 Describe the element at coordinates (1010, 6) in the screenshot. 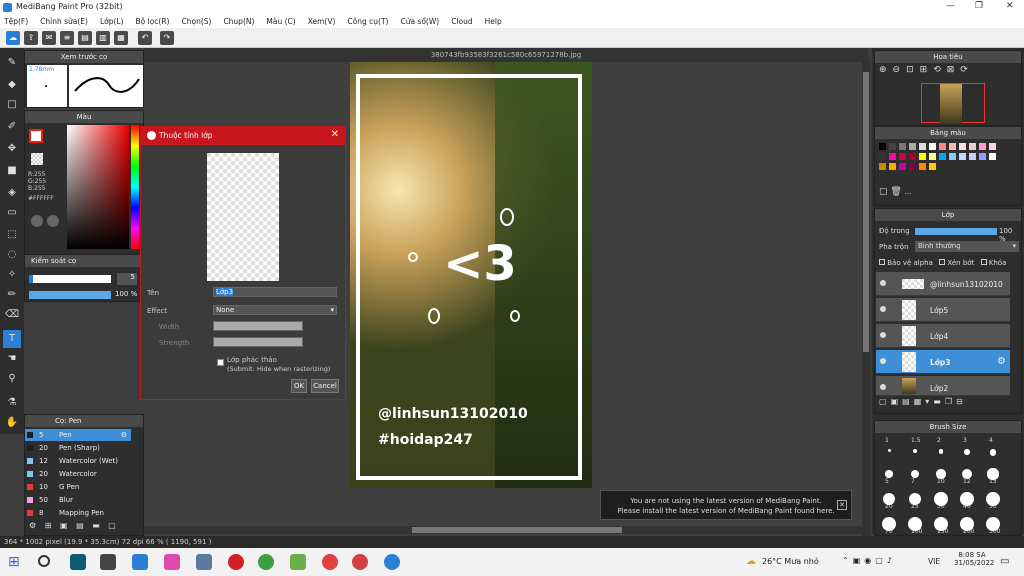

I see `close-icon: ✕` at that location.